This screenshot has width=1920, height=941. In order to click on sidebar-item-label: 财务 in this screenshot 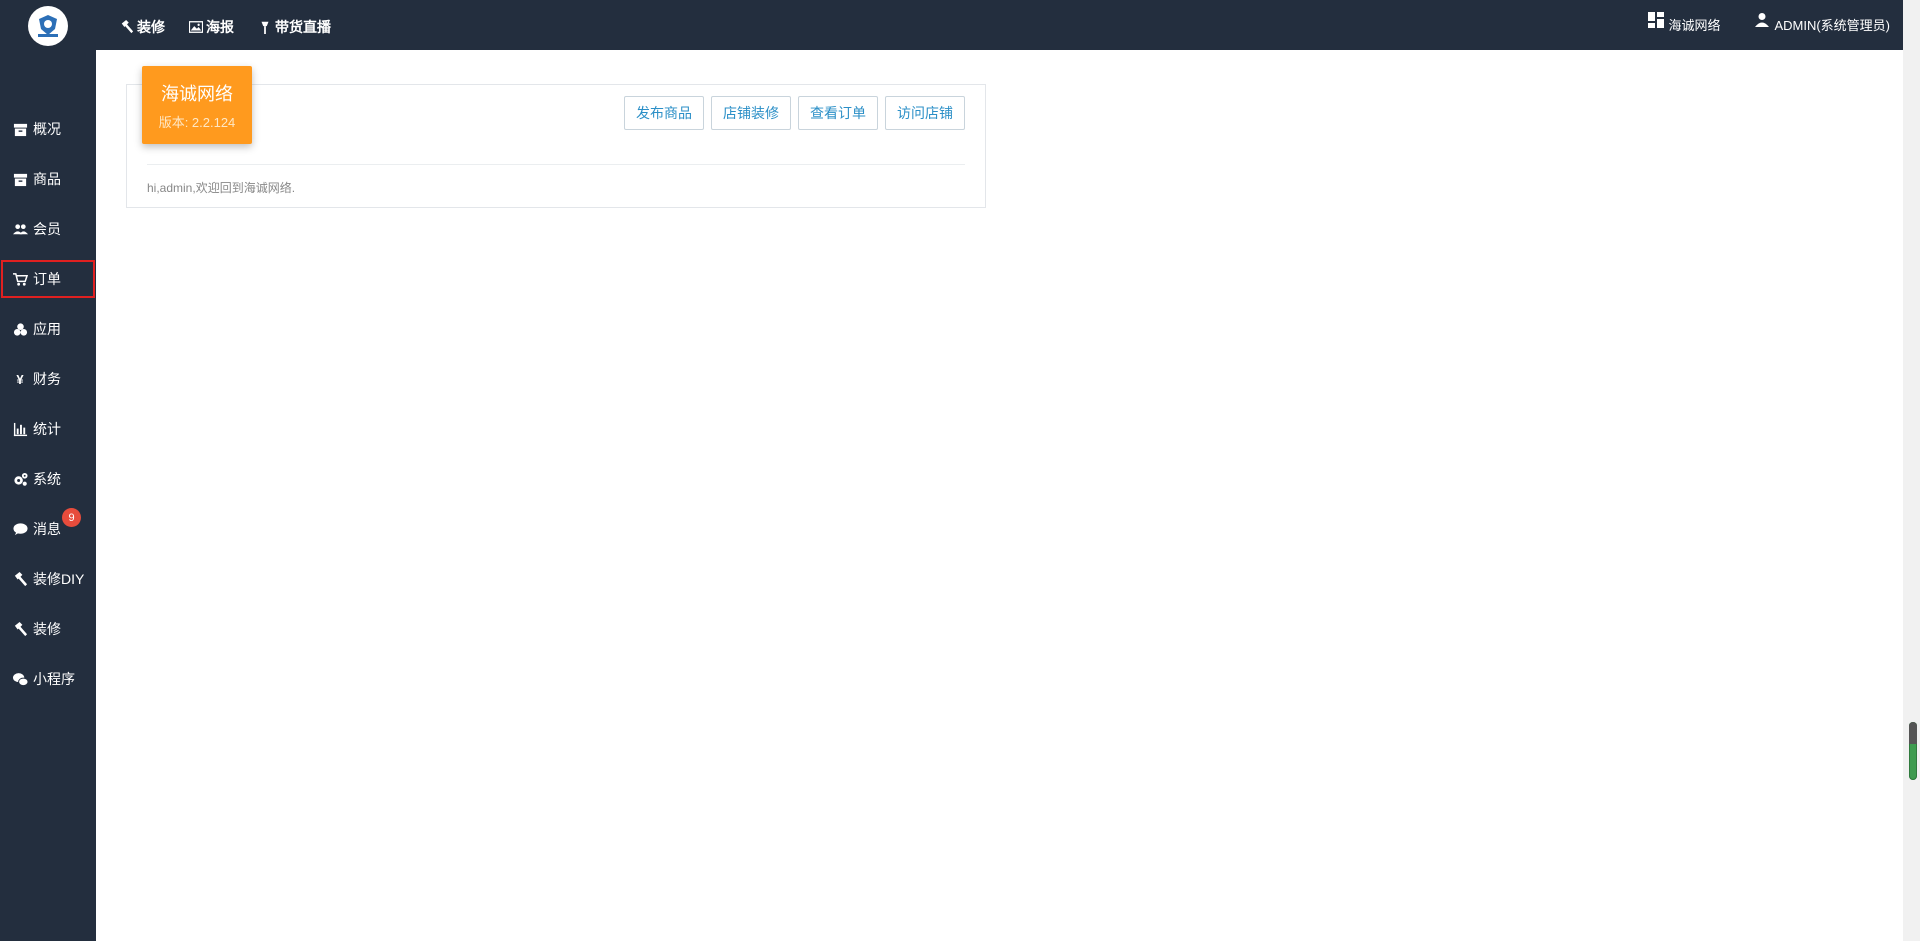, I will do `click(47, 379)`.